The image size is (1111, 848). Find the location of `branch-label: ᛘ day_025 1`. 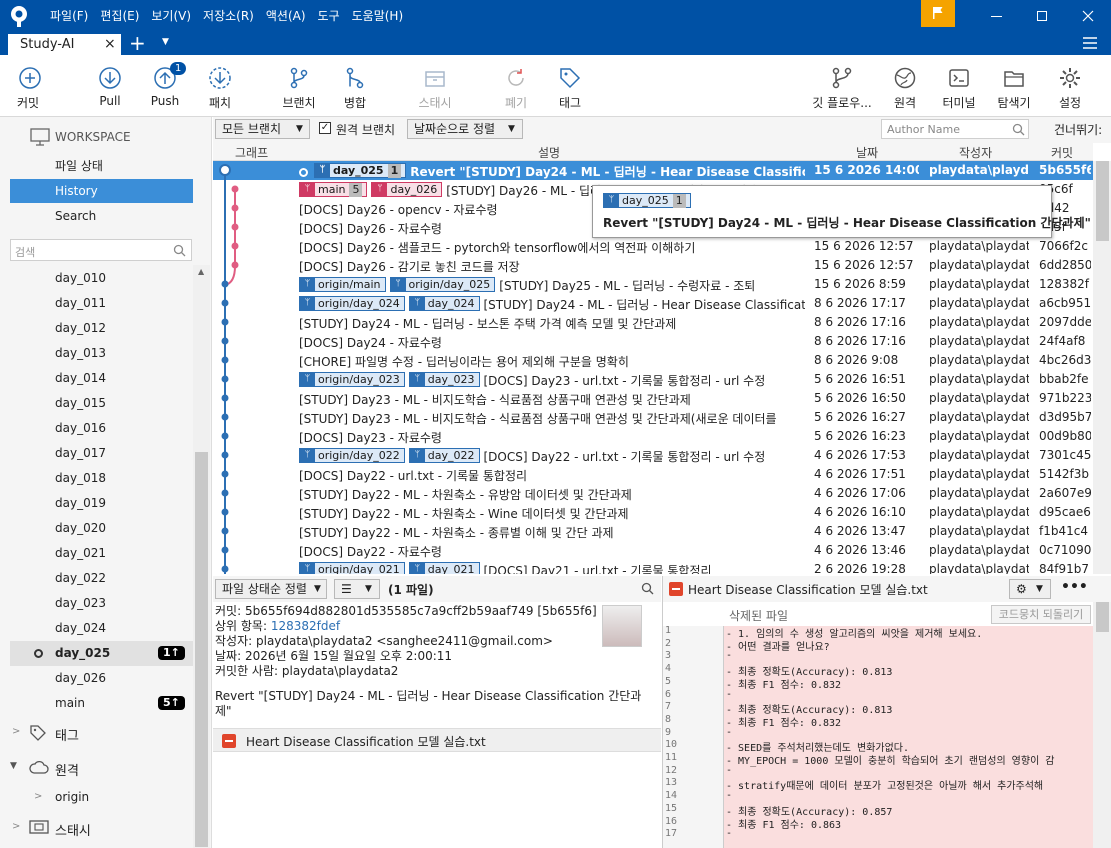

branch-label: ᛘ day_025 1 is located at coordinates (360, 170).